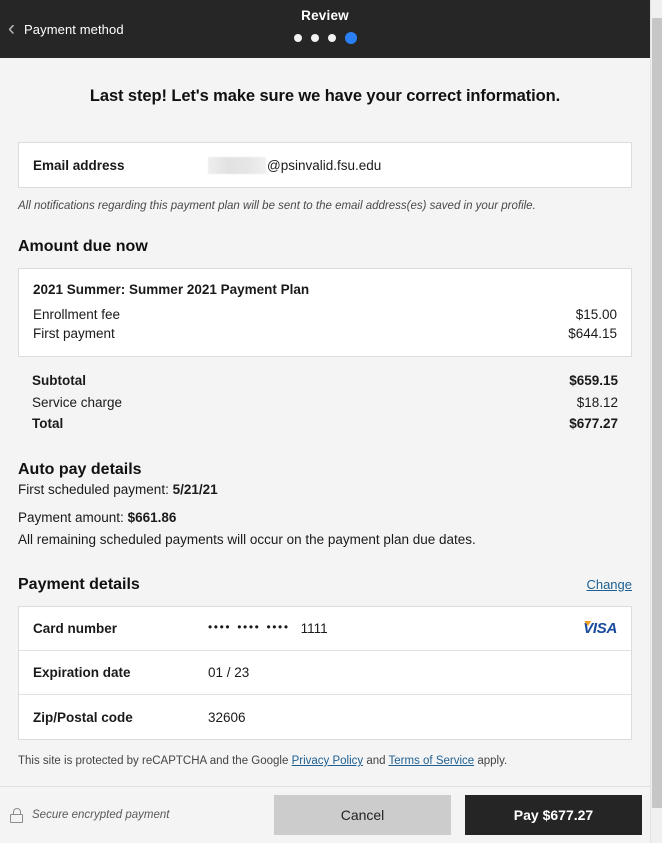 This screenshot has width=662, height=843. I want to click on first-scheduled-payment-date: 5/21/21, so click(195, 489).